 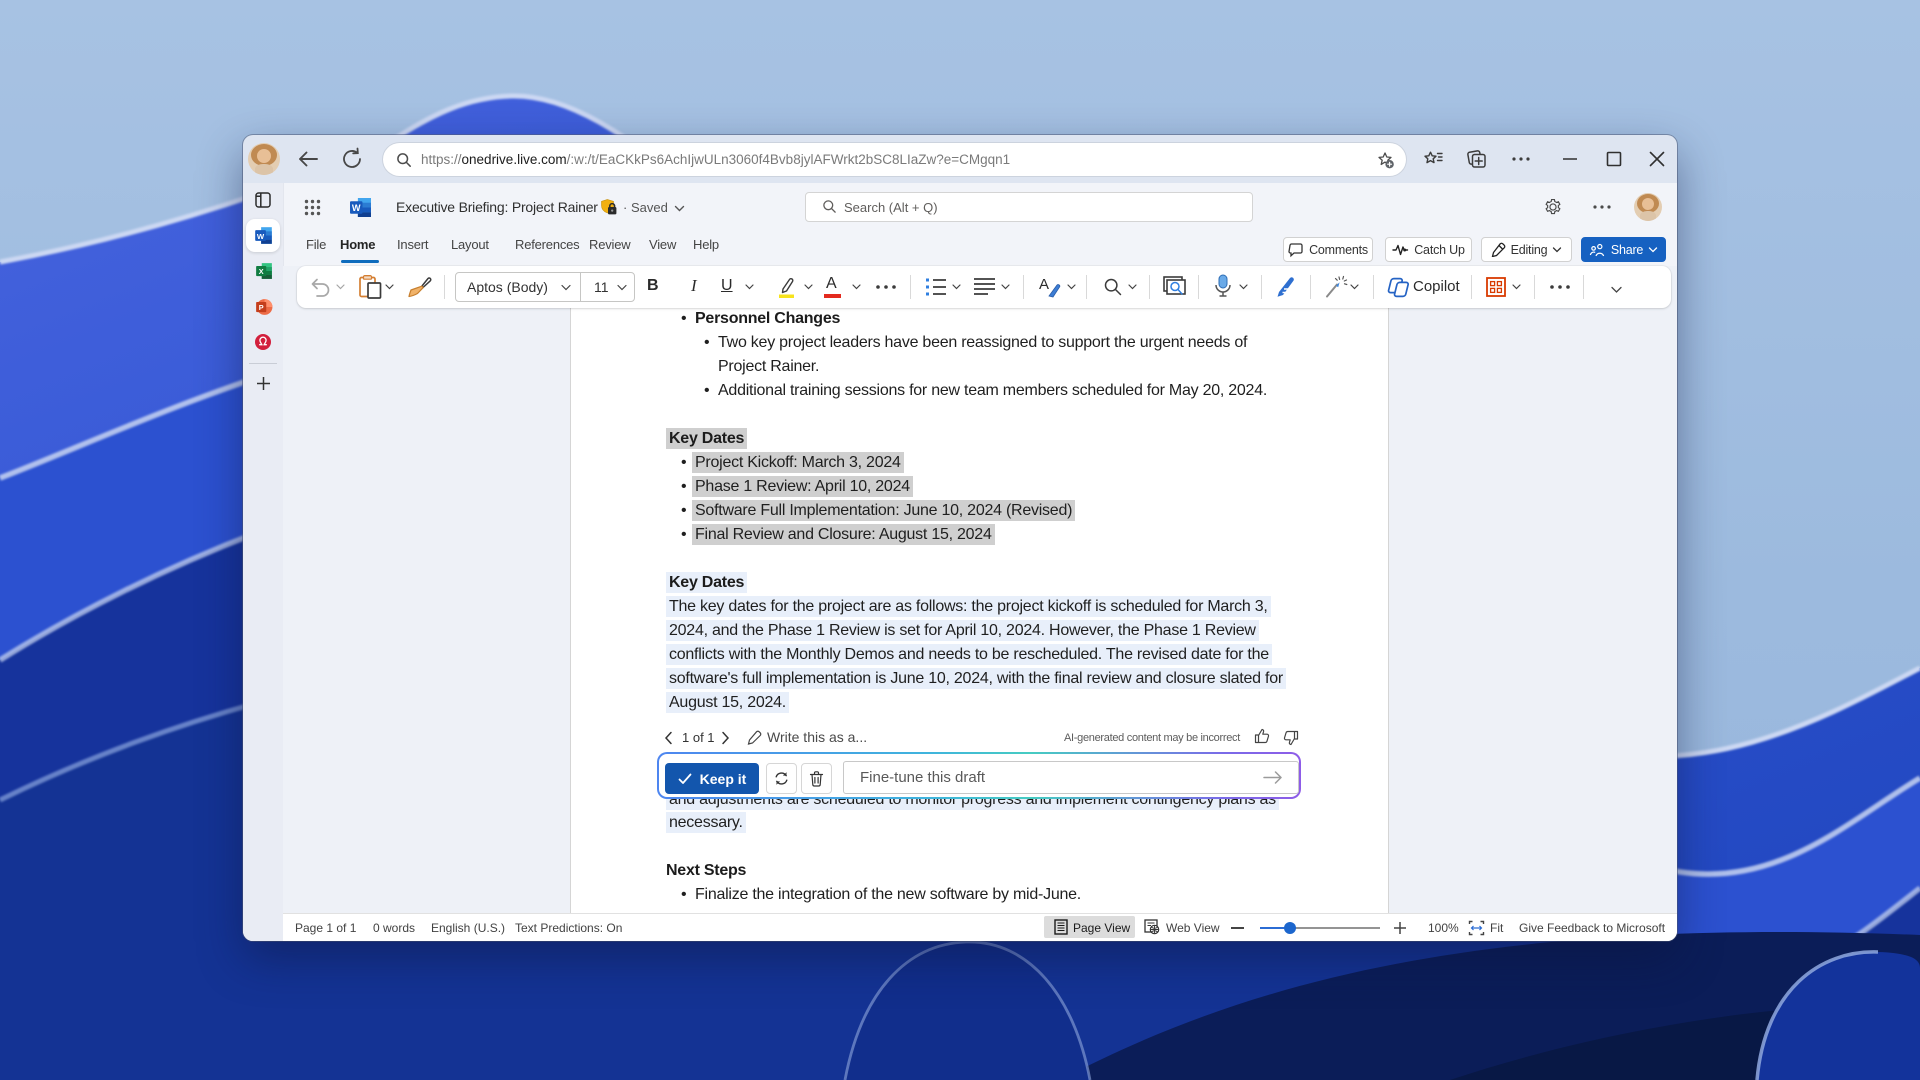 What do you see at coordinates (261, 307) in the screenshot?
I see `svg-text: P` at bounding box center [261, 307].